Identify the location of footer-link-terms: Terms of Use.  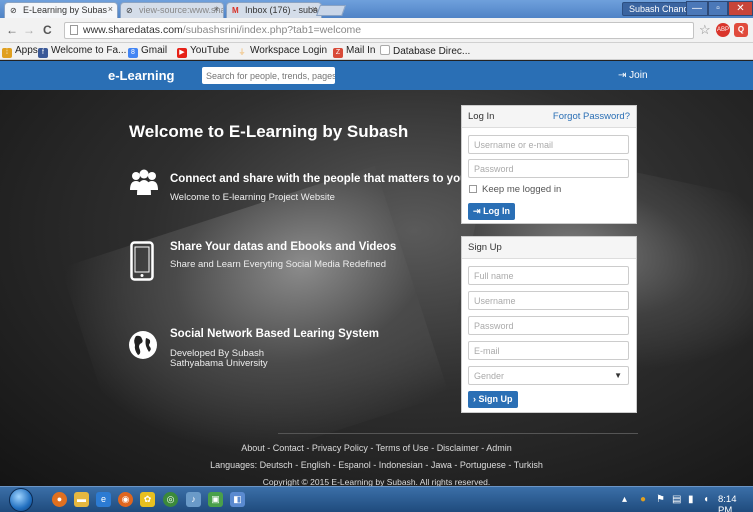
(402, 448).